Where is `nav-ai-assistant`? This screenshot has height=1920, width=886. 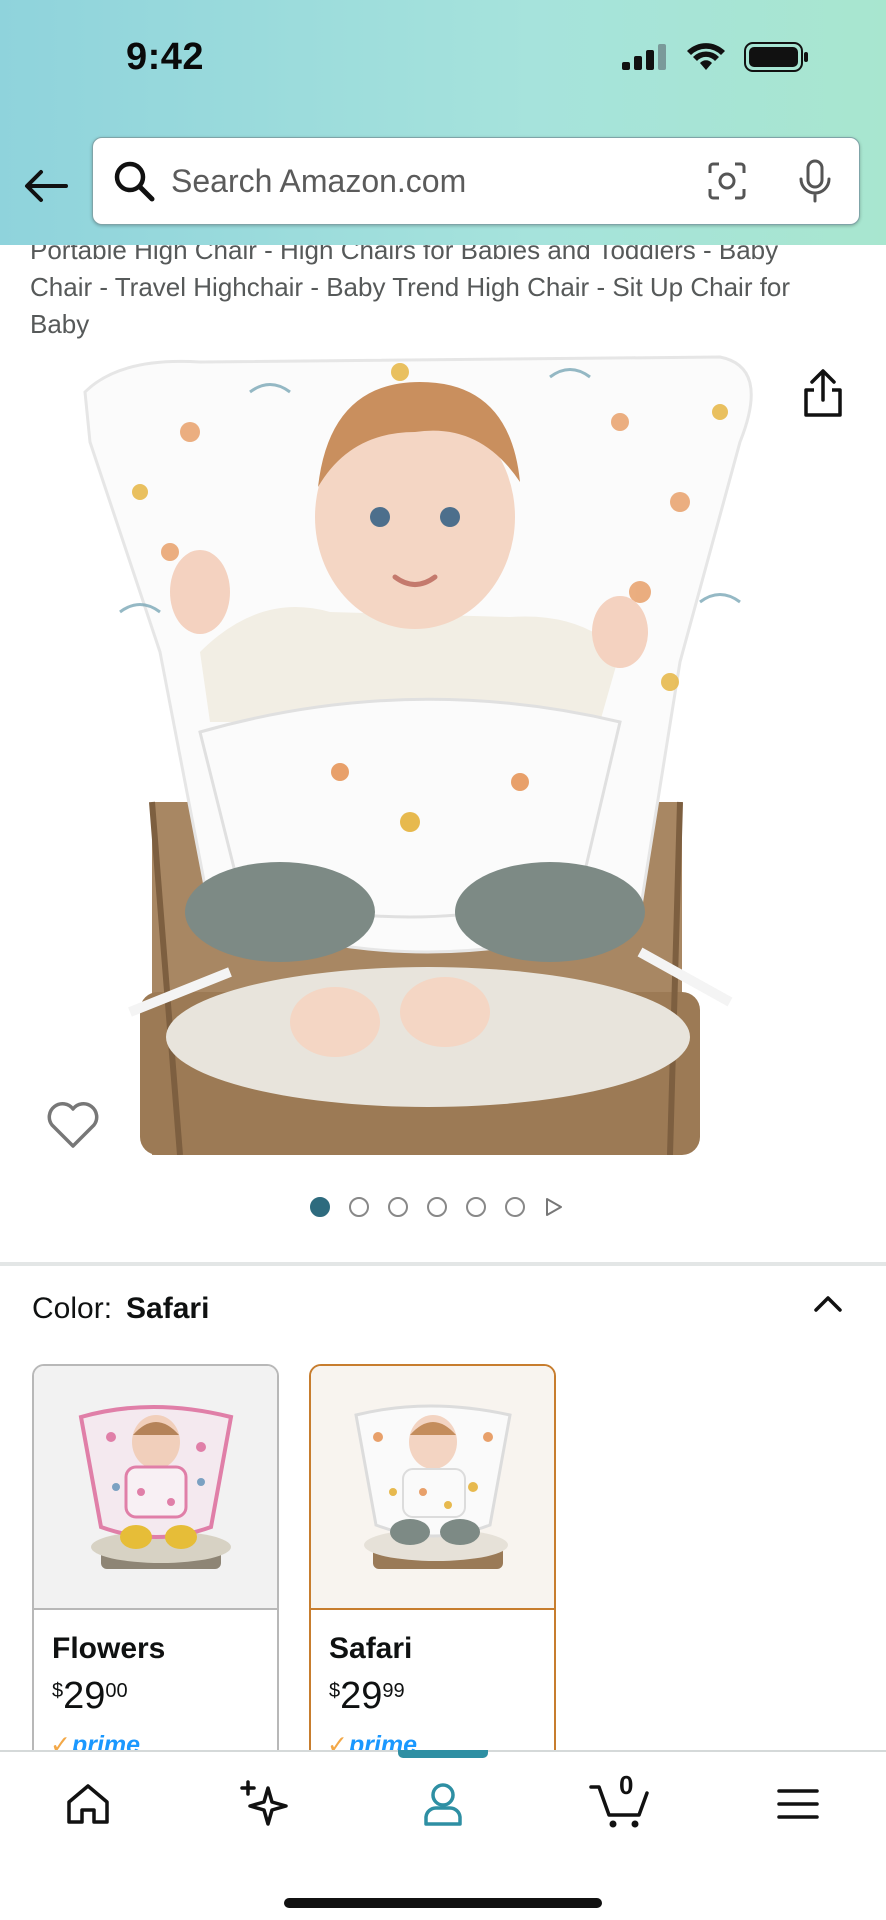
nav-ai-assistant is located at coordinates (265, 1804).